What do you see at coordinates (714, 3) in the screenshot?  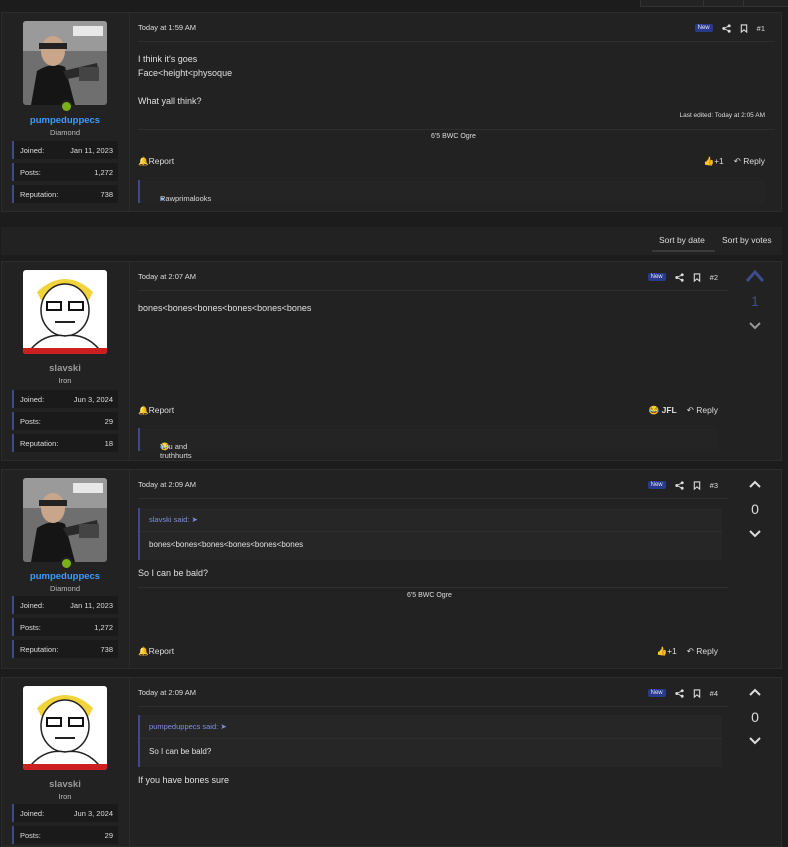 I see `top-pagination-bar` at bounding box center [714, 3].